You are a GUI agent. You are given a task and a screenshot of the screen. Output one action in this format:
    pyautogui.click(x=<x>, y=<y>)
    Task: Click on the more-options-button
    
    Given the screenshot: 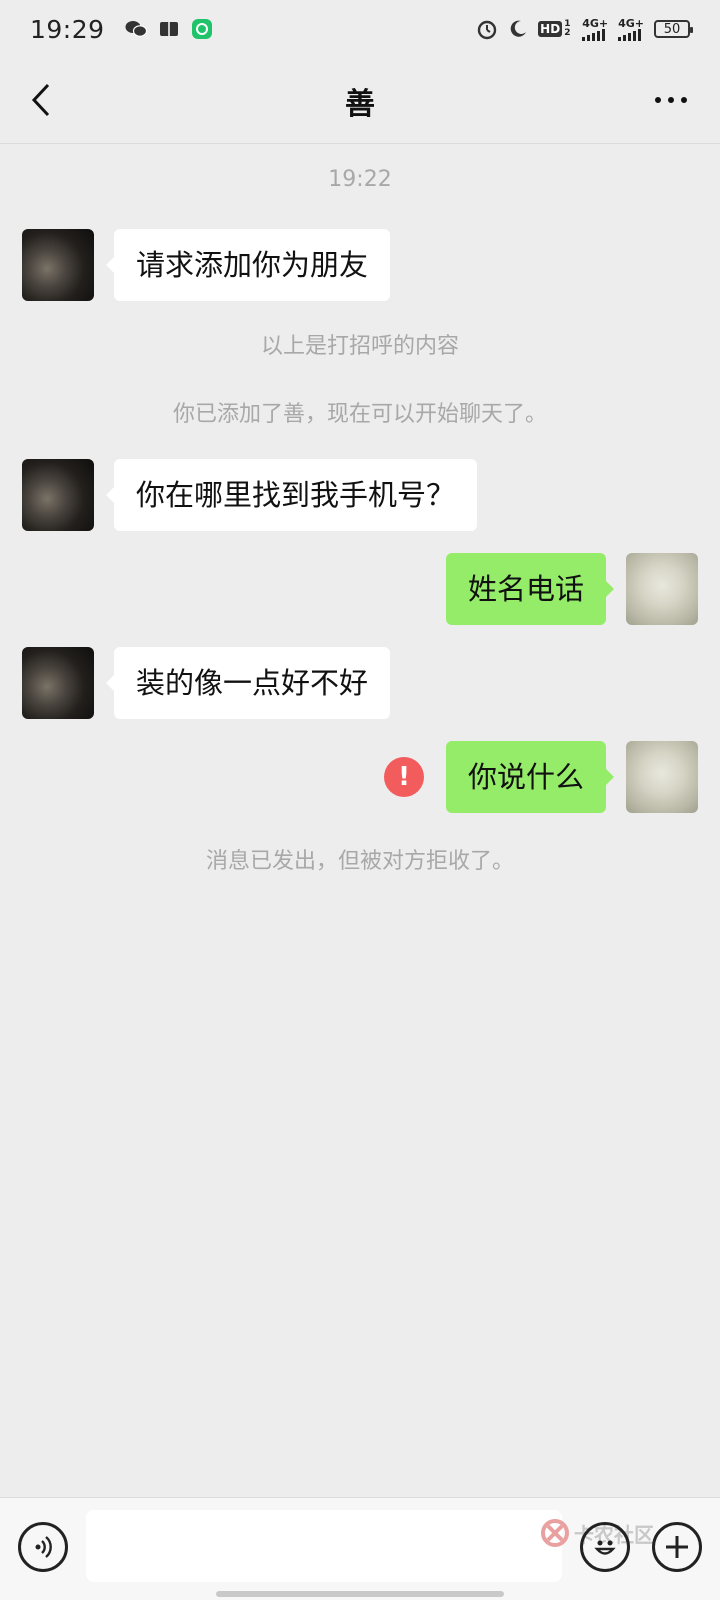 What is the action you would take?
    pyautogui.click(x=671, y=100)
    